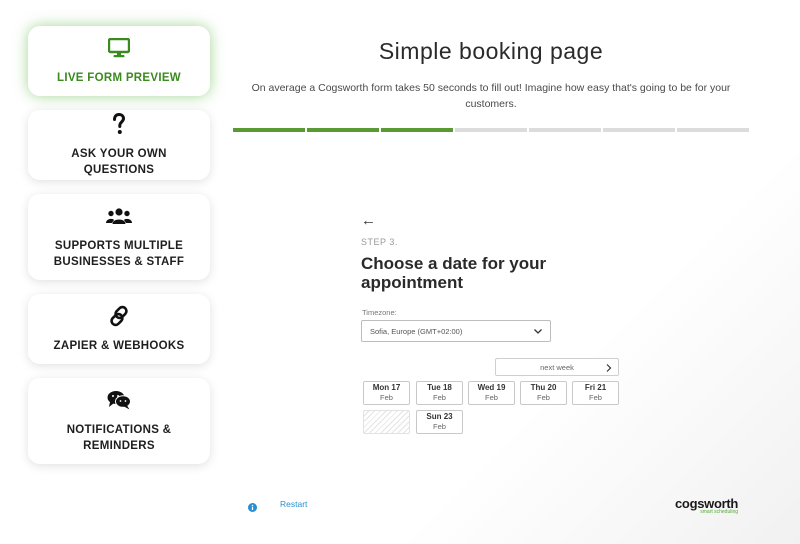 The width and height of the screenshot is (800, 544). I want to click on next-week-label: next week, so click(557, 367).